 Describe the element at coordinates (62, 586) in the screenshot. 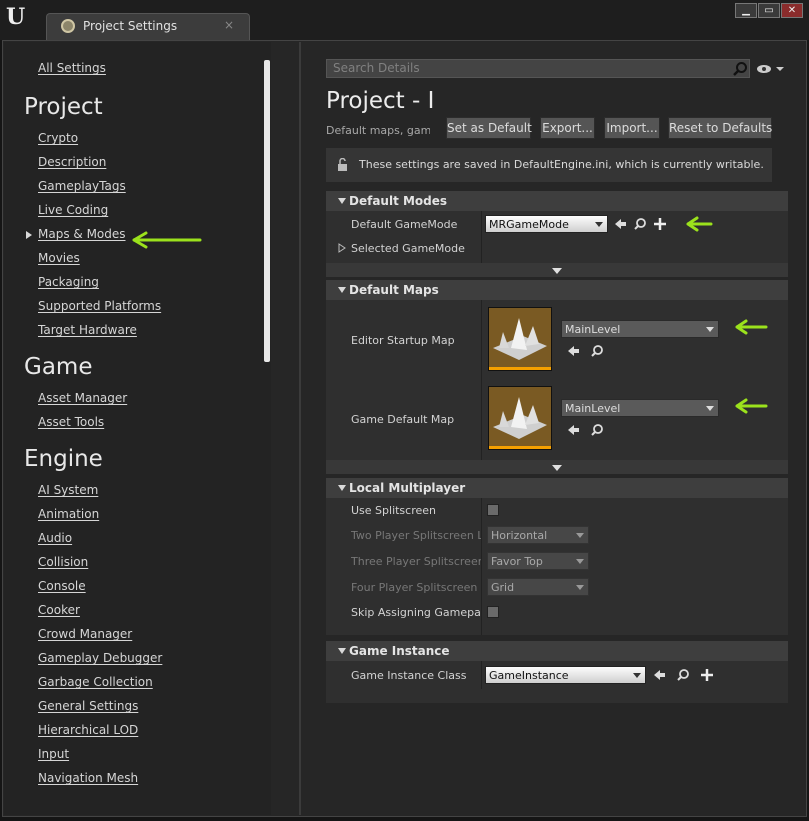

I see `sidebar-item-console: Console` at that location.